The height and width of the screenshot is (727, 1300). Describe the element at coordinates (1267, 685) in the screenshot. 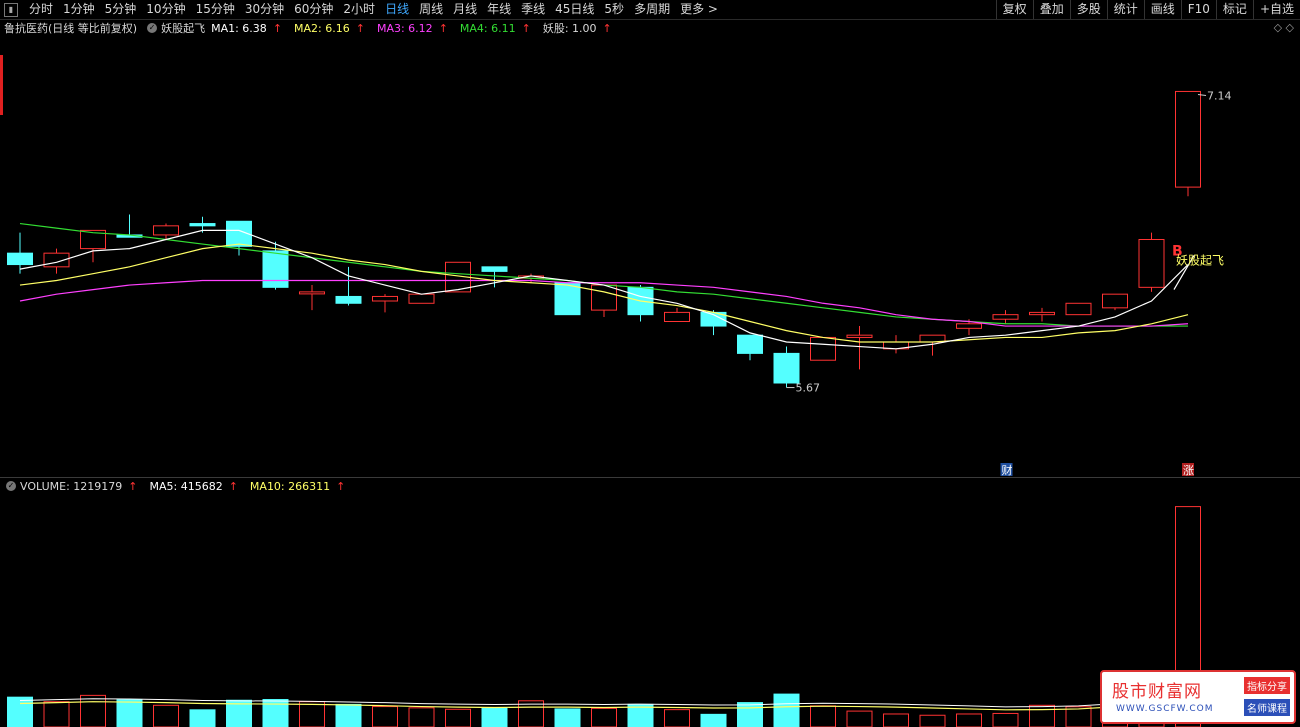

I see `watermark-tag-indicator: 指标分享` at that location.